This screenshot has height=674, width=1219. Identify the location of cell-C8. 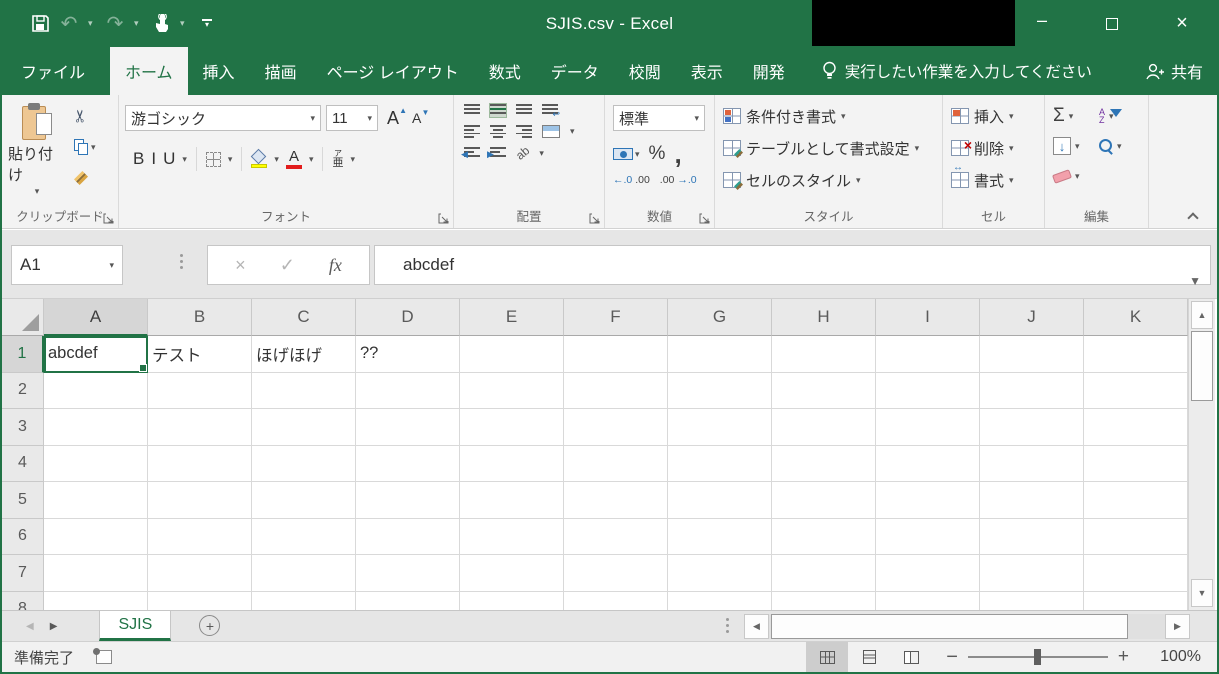
(304, 600).